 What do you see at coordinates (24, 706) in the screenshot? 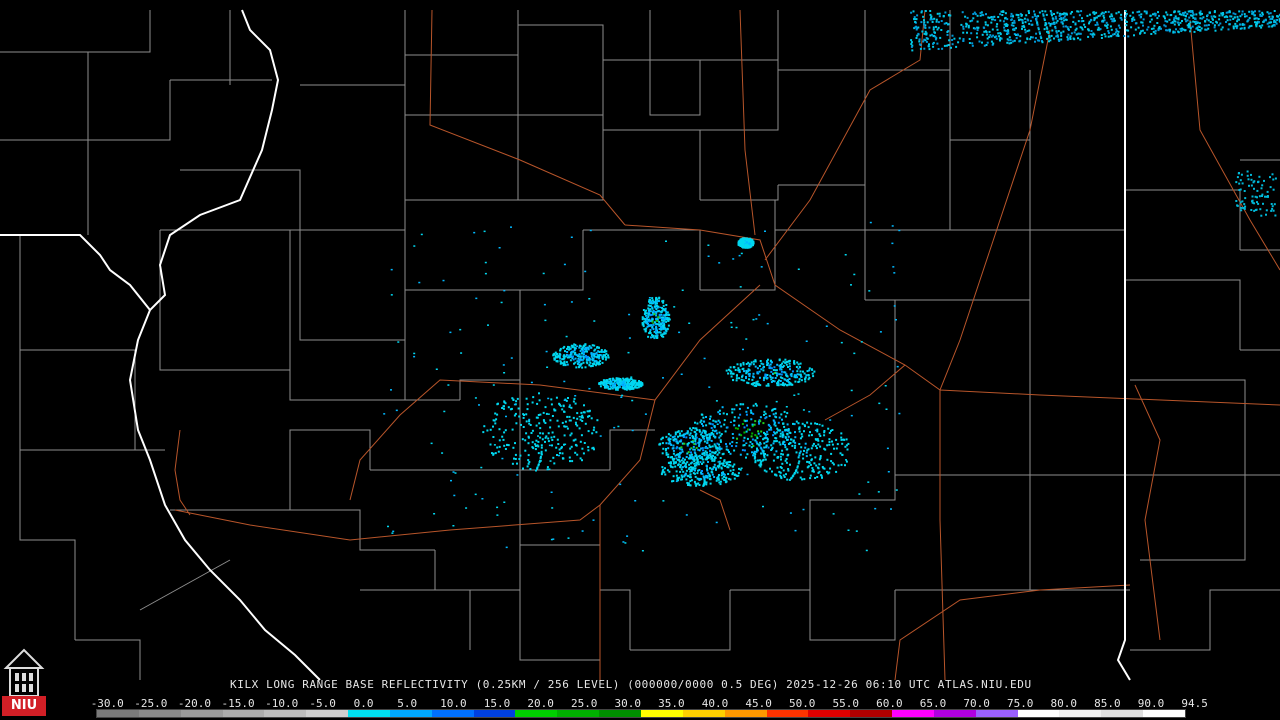
I see `logo-text: NIU` at bounding box center [24, 706].